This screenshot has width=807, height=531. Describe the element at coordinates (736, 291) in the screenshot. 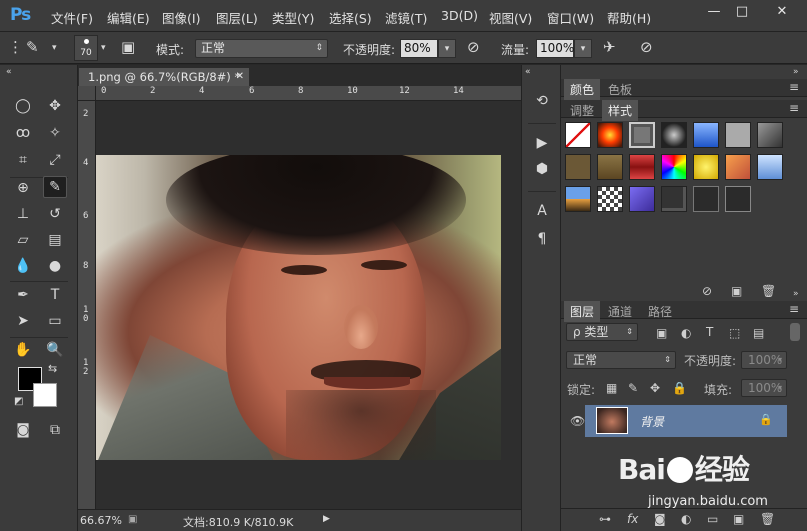

I see `new-style-icon: ▣` at that location.